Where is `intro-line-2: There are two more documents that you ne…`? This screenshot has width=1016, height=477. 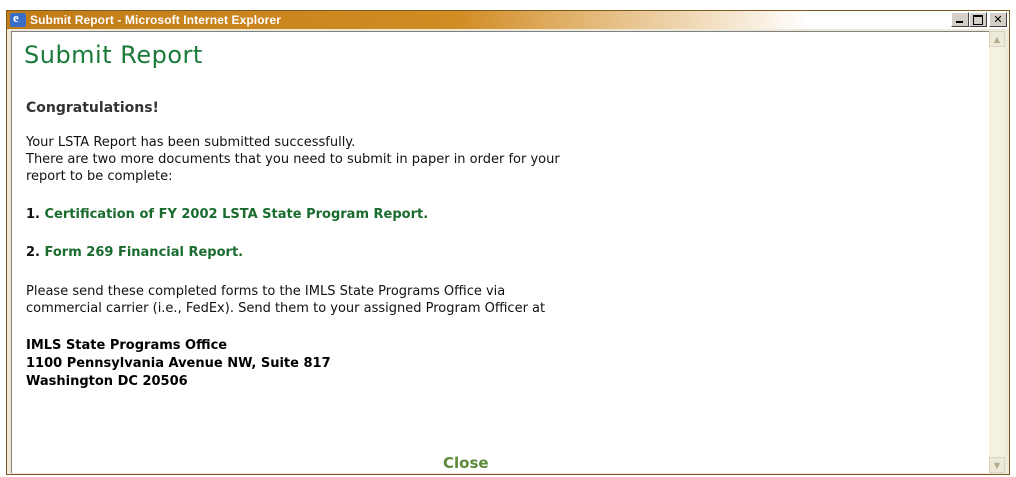 intro-line-2: There are two more documents that you ne… is located at coordinates (293, 159).